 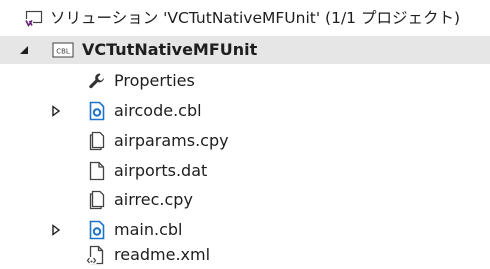 I want to click on solution-label: ソリューション 'VCTutNativeMFUnit' (1/1 プロジェクト), so click(x=255, y=18).